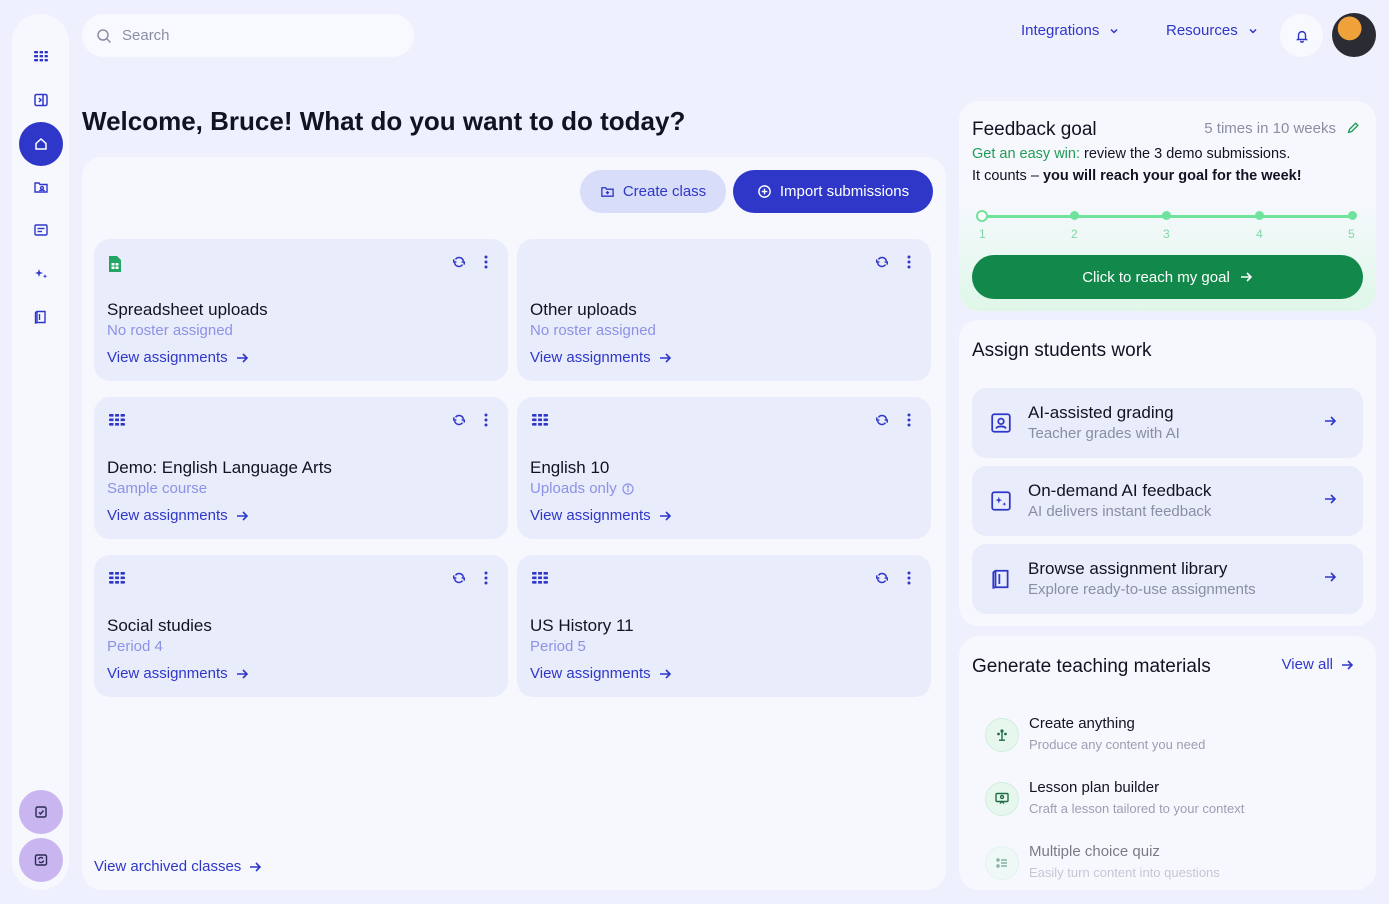 This screenshot has width=1389, height=904. What do you see at coordinates (1101, 413) in the screenshot?
I see `item-title: AI-assisted grading` at bounding box center [1101, 413].